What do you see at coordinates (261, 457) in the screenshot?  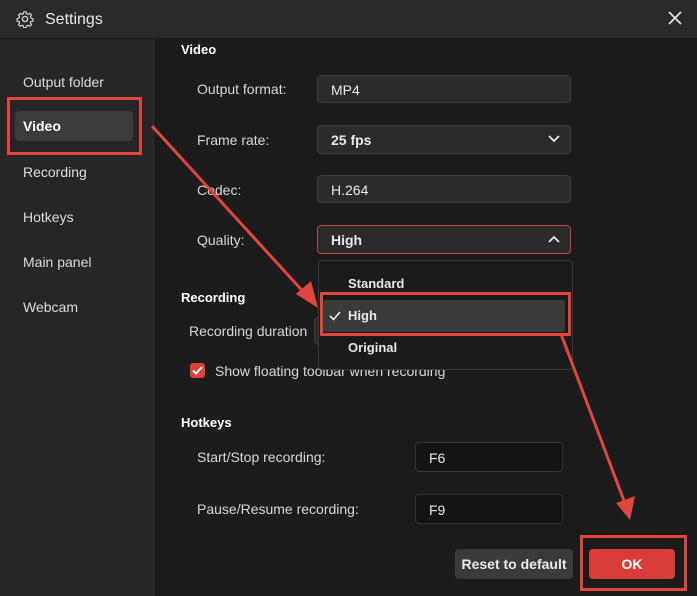 I see `start-stop-label: Start/Stop recording:` at bounding box center [261, 457].